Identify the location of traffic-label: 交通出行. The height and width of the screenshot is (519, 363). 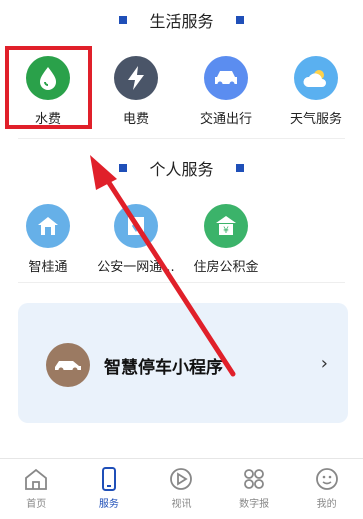
(225, 119).